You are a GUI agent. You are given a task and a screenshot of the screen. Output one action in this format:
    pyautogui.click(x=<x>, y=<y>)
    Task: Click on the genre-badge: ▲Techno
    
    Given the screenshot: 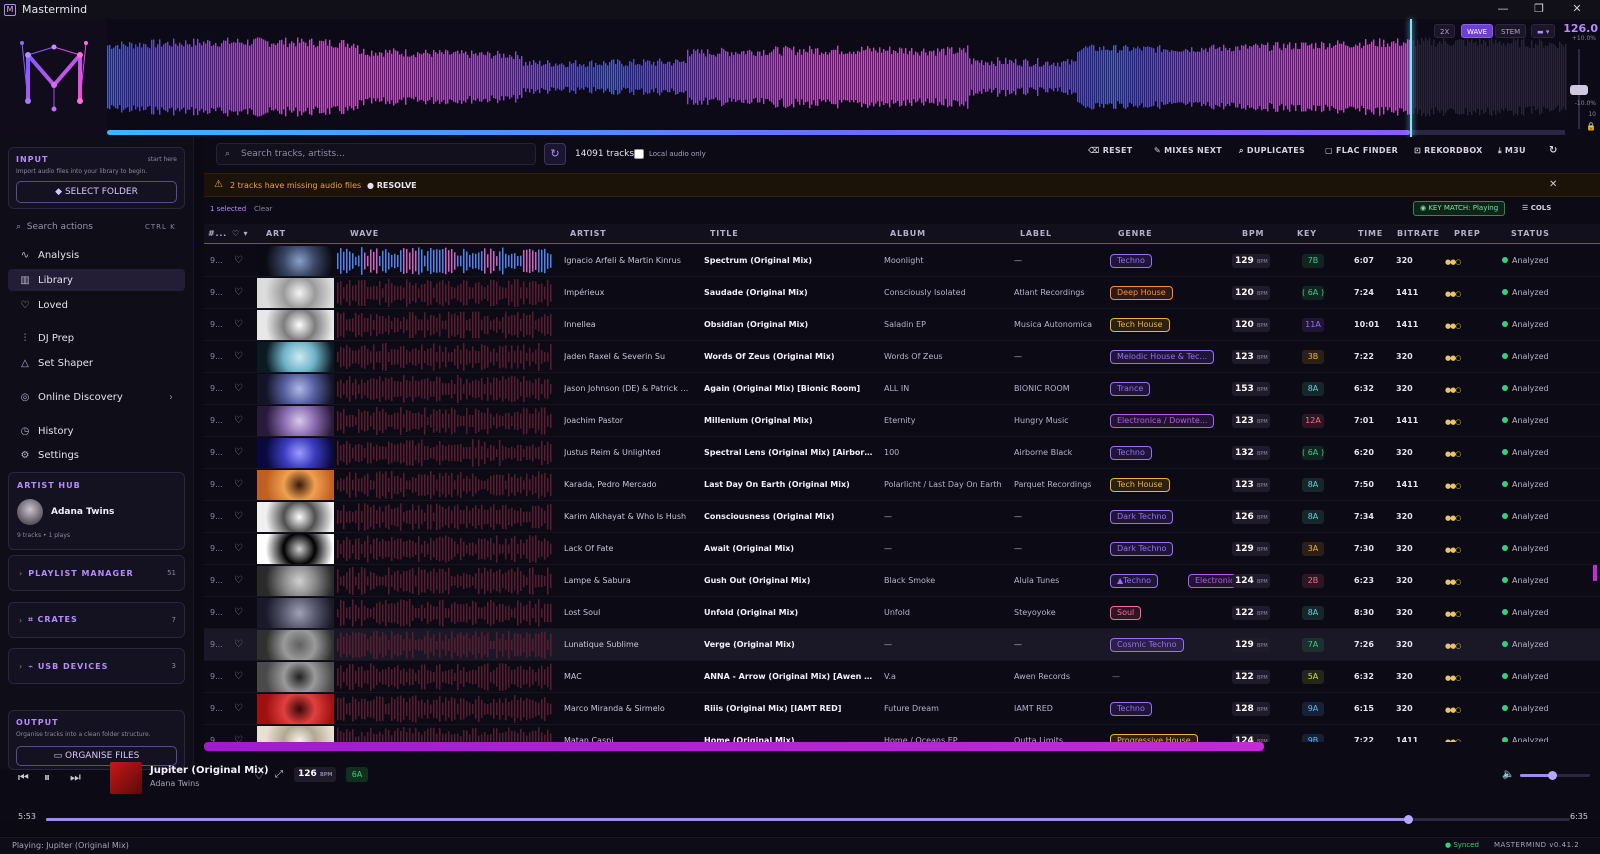 What is the action you would take?
    pyautogui.click(x=1134, y=581)
    